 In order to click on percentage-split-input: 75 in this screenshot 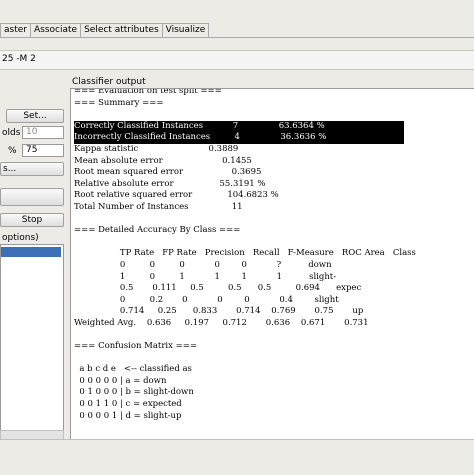, I will do `click(43, 150)`.